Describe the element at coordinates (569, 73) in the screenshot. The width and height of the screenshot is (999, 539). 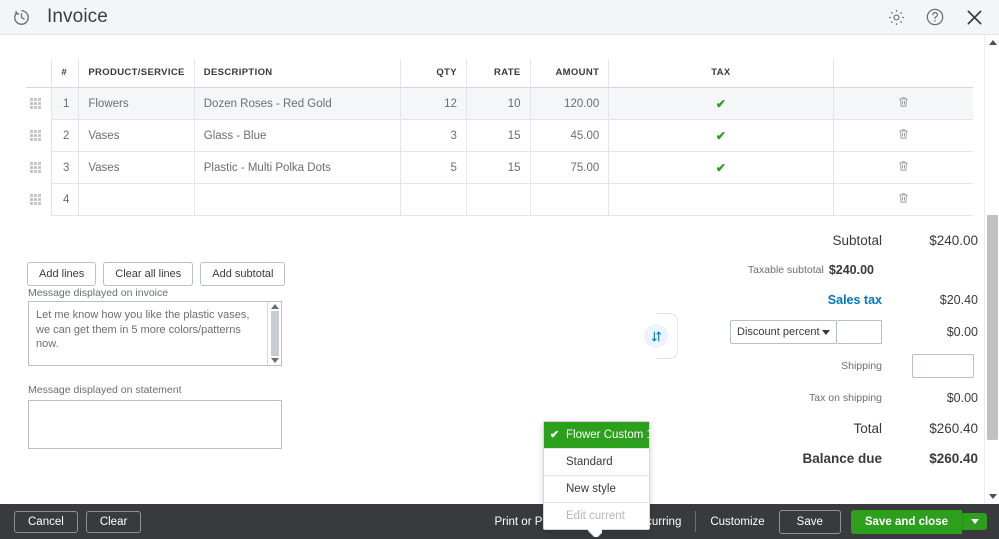
I see `col-amount: AMOUNT` at that location.